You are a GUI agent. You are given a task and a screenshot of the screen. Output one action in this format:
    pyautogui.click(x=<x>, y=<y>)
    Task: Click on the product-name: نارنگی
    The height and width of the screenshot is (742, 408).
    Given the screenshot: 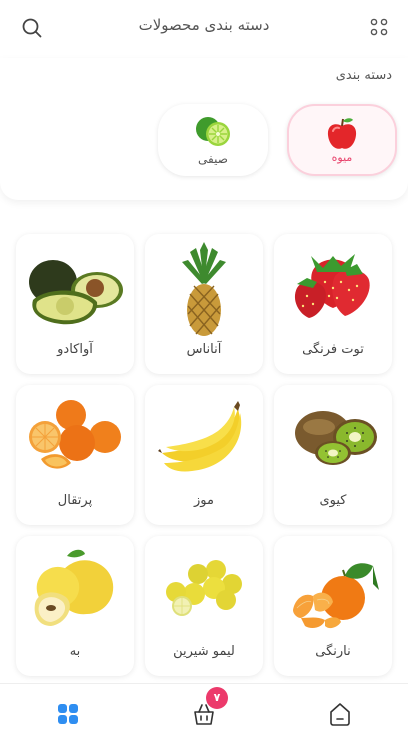 What is the action you would take?
    pyautogui.click(x=333, y=651)
    